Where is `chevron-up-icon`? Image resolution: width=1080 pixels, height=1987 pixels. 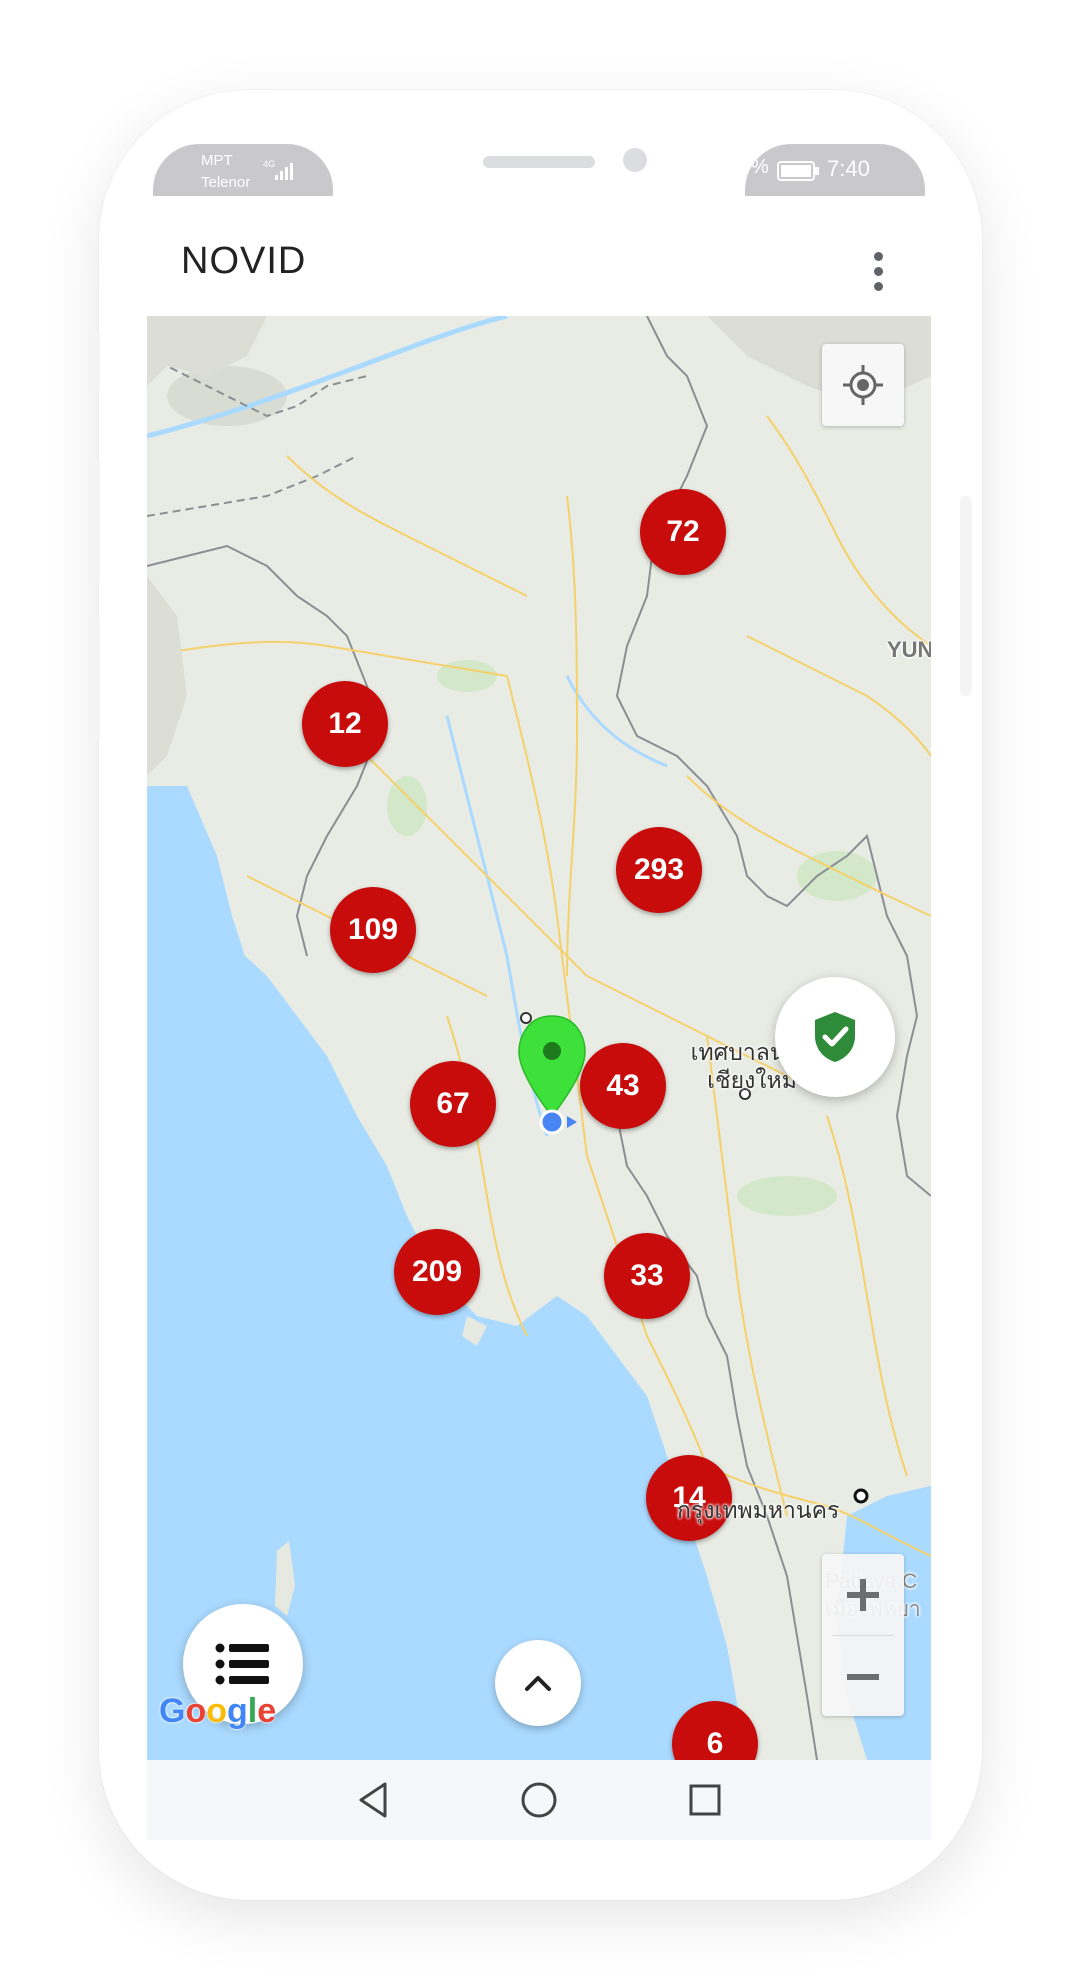 chevron-up-icon is located at coordinates (538, 1683).